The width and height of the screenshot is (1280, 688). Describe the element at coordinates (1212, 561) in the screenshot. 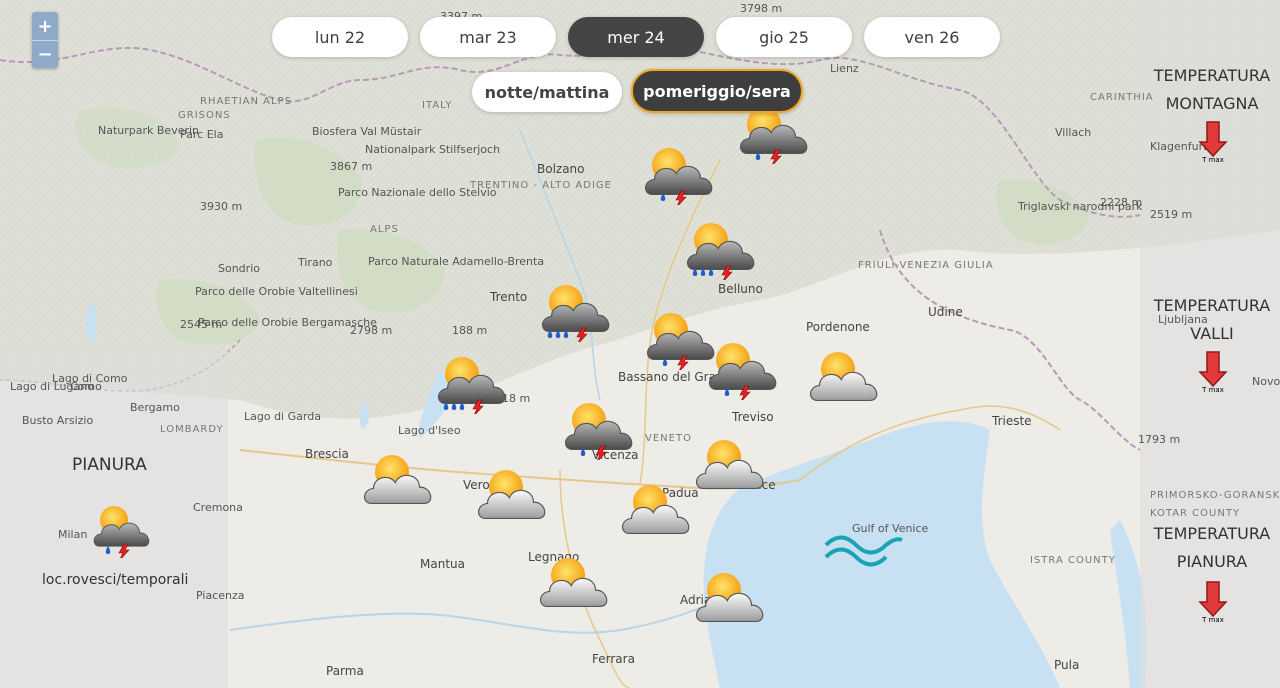

I see `temp-pianura-label-2: PIANURA` at that location.